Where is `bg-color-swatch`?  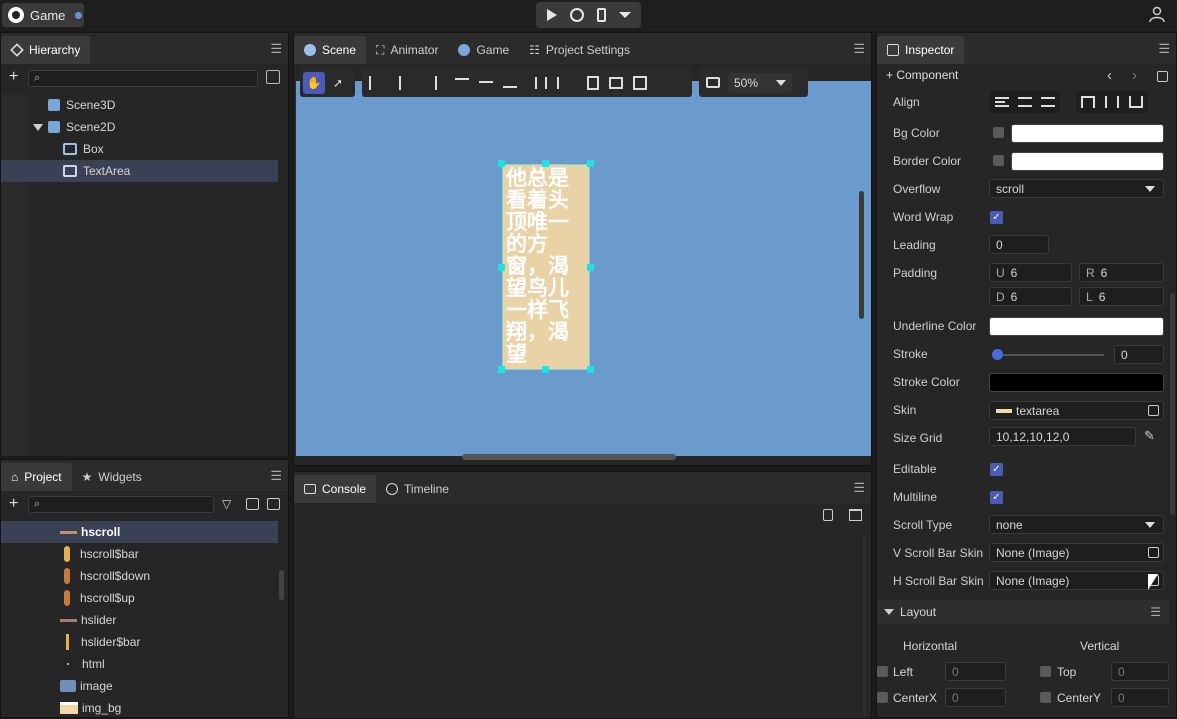 bg-color-swatch is located at coordinates (1087, 133).